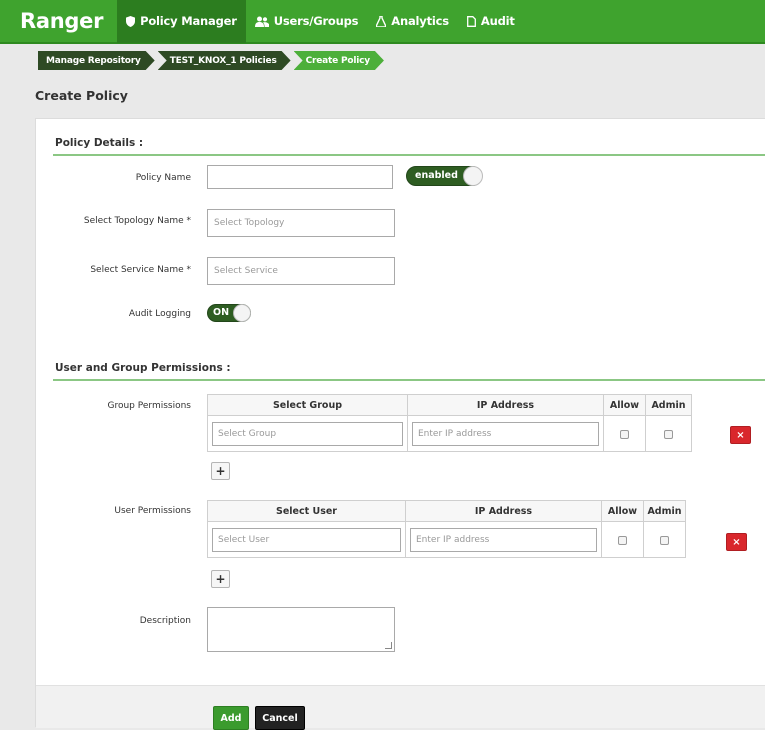  I want to click on page-title: Create Policy, so click(81, 95).